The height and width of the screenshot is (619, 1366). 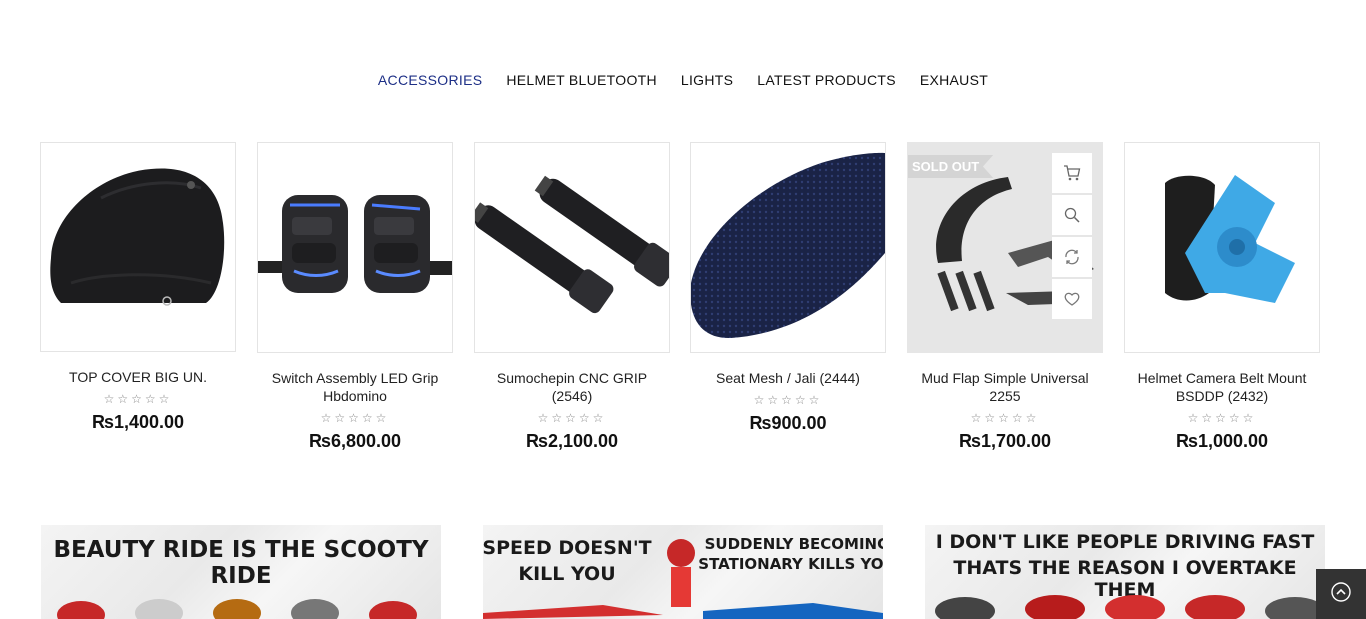 I want to click on product-card: TOP COVER BIG UN. ☆☆☆☆☆ ₨1,400.00, so click(x=138, y=287).